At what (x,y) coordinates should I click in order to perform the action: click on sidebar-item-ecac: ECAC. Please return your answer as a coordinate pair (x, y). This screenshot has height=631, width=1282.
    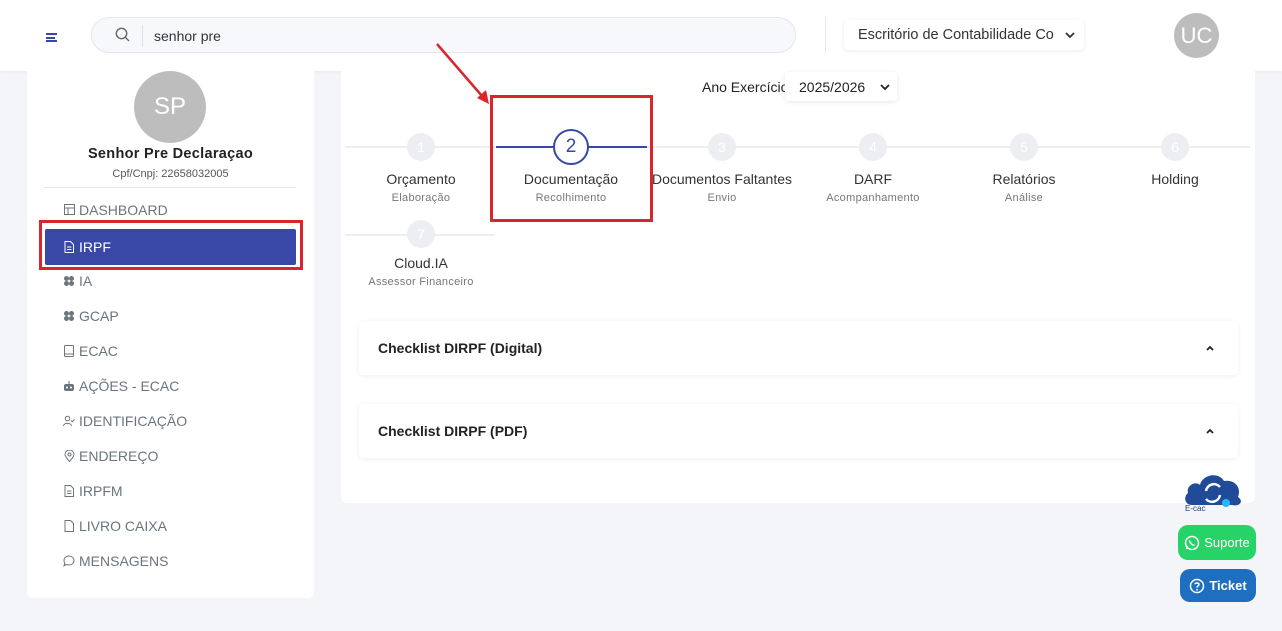
    Looking at the image, I should click on (170, 350).